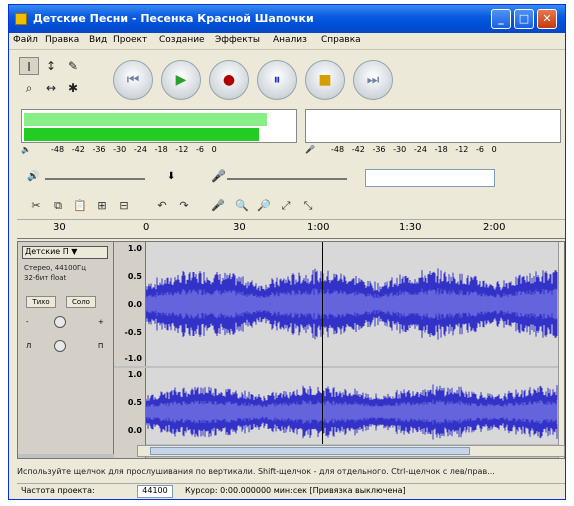 The height and width of the screenshot is (506, 574). I want to click on mixer-toolbar: 🔊 ⬇ 🎤, so click(292, 179).